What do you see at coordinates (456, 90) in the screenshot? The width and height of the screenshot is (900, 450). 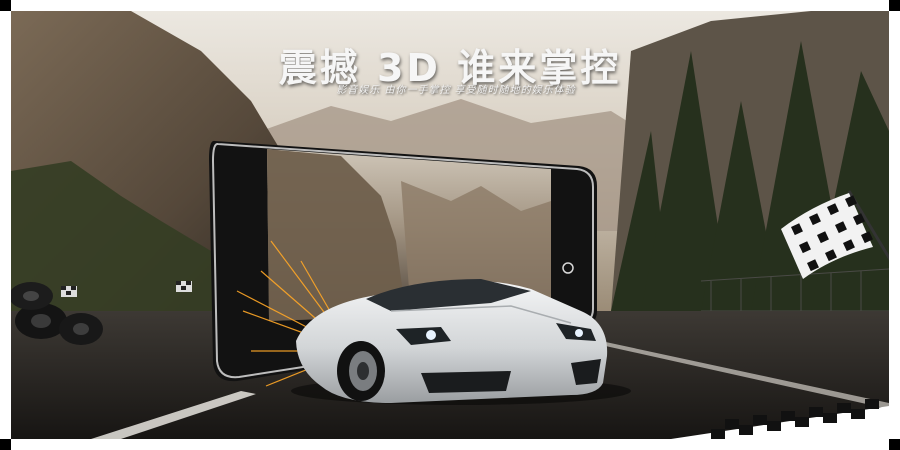 I see `banner-subline: 影音娱乐 由你一手掌控 享受随时随地的娱乐体验` at bounding box center [456, 90].